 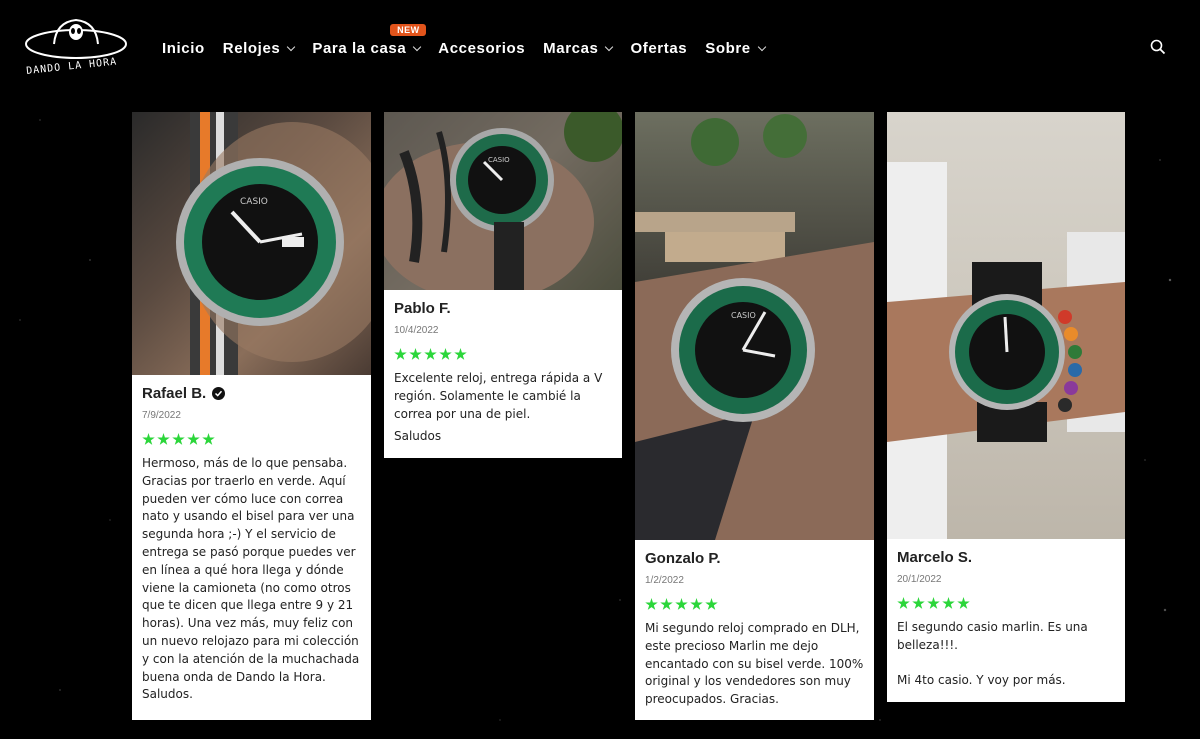 I want to click on watch-photo-icon, so click(x=1006, y=350).